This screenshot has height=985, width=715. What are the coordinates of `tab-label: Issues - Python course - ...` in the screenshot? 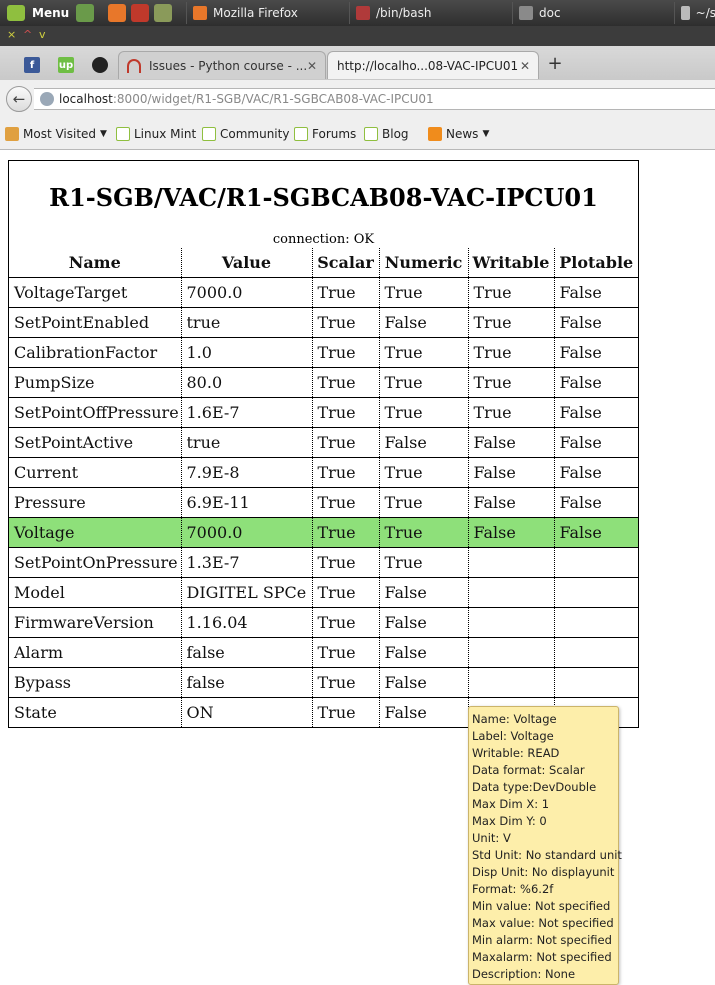 It's located at (228, 65).